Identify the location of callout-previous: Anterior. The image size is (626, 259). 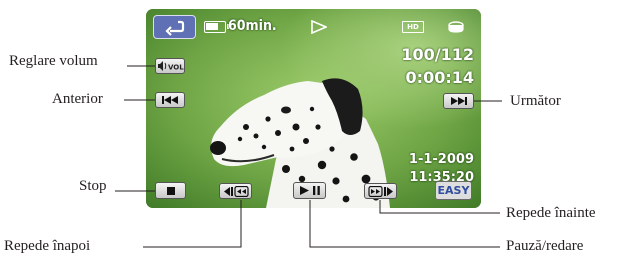
(77, 99).